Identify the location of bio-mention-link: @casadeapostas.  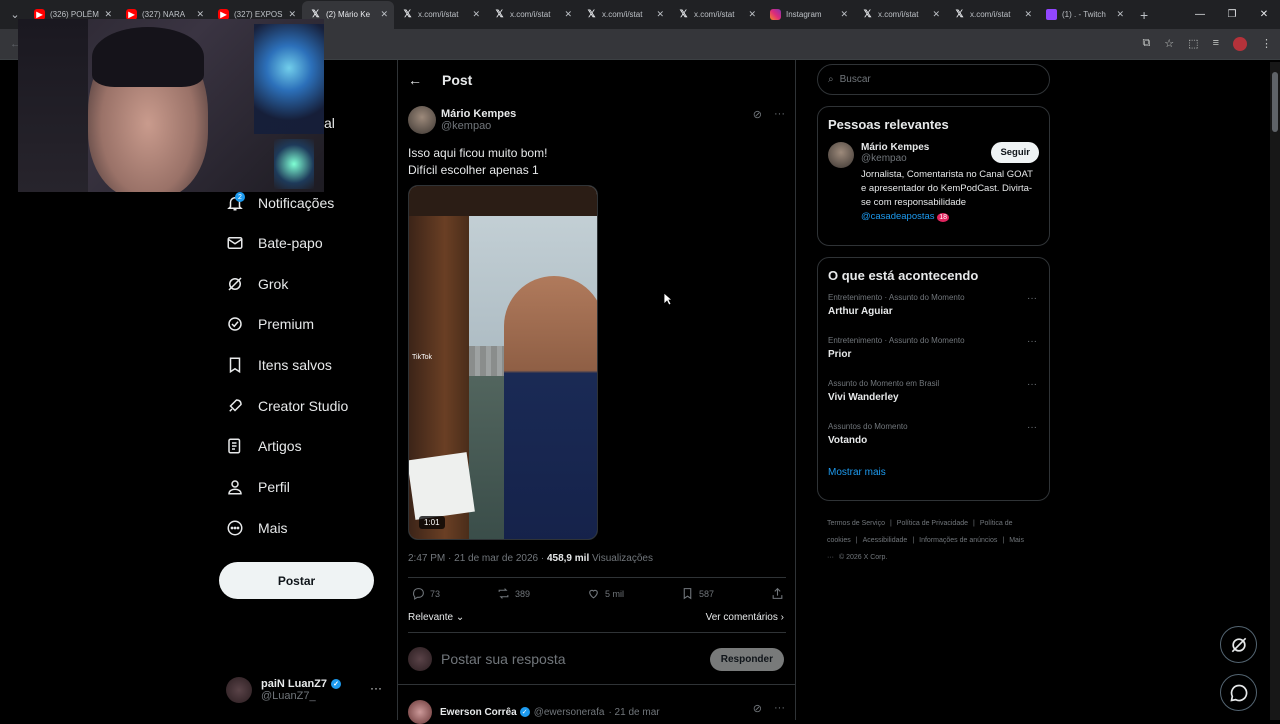
(898, 216).